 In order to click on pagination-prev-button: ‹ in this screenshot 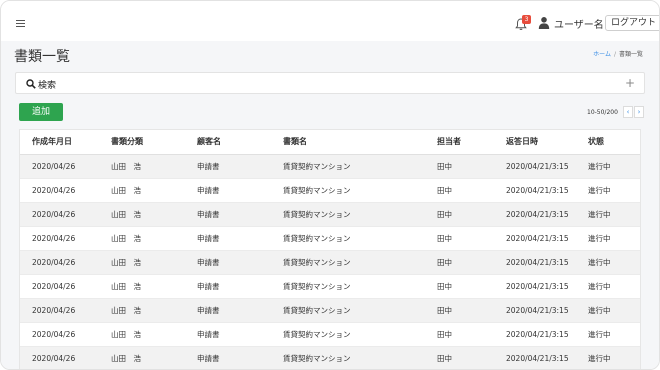, I will do `click(628, 112)`.